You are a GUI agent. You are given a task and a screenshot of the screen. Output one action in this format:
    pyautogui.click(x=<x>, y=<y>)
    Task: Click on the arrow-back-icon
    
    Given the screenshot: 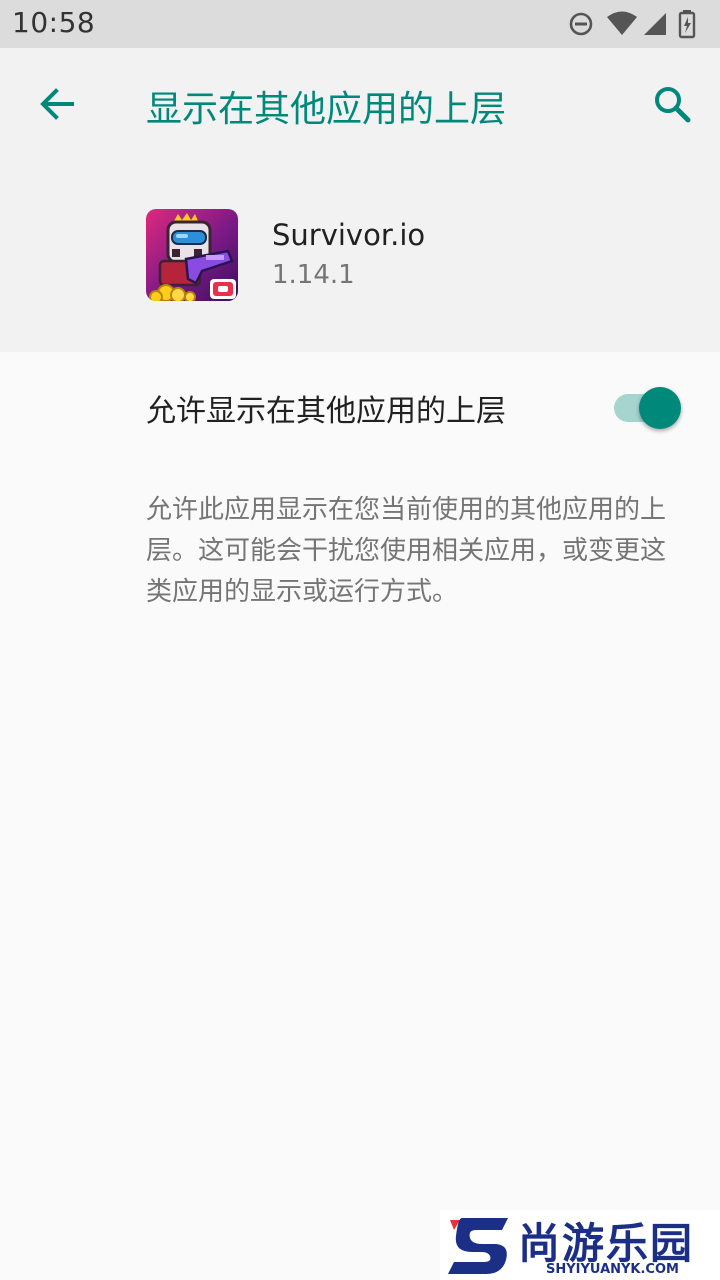 What is the action you would take?
    pyautogui.click(x=57, y=104)
    